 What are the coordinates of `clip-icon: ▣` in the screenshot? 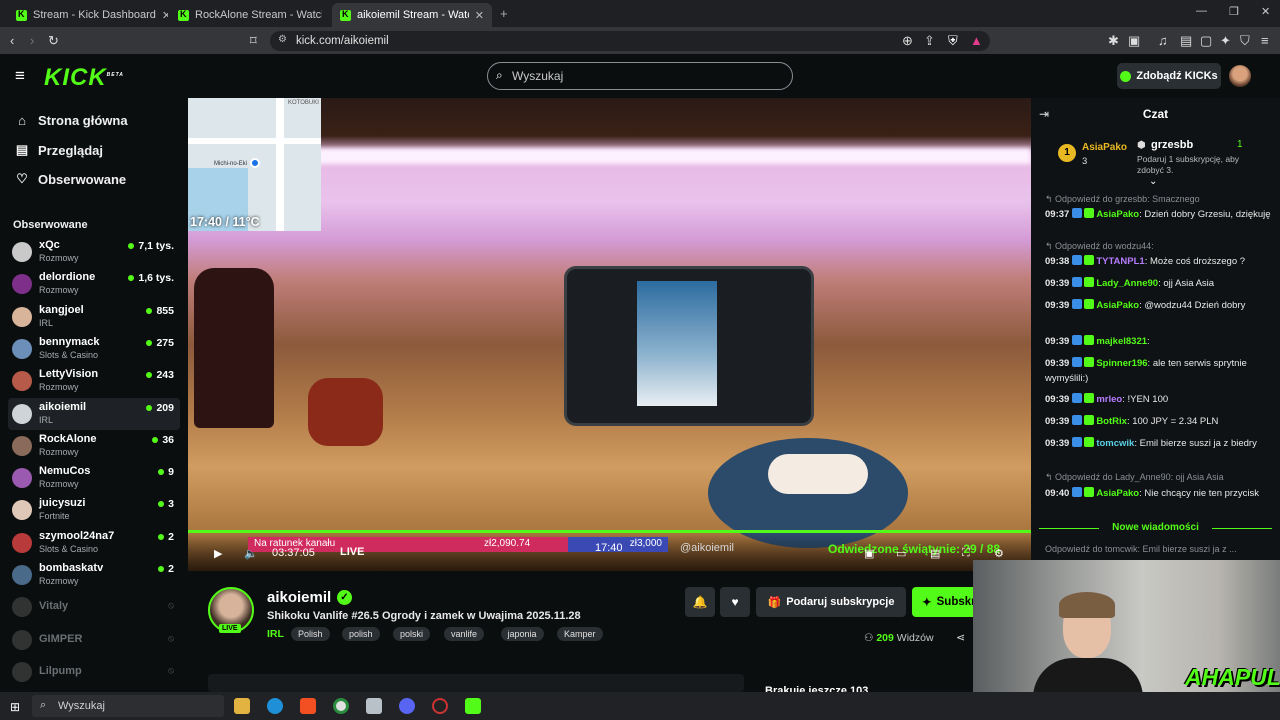 It's located at (869, 553).